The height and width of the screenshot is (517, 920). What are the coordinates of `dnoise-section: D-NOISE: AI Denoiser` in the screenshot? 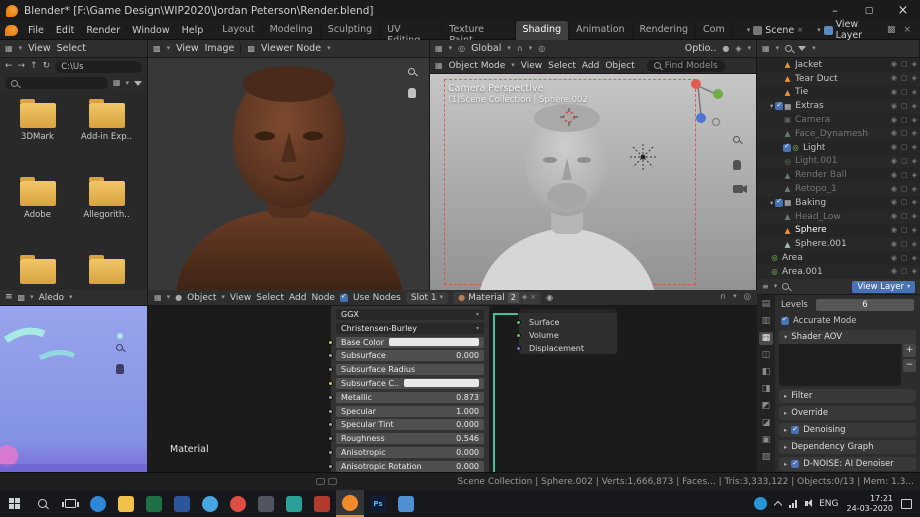 It's located at (847, 464).